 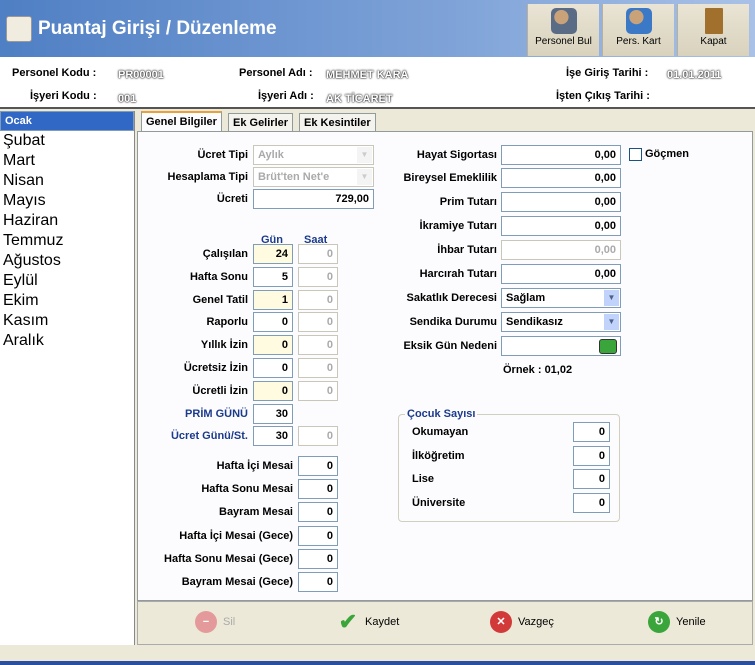 What do you see at coordinates (218, 277) in the screenshot?
I see `day-row-label: Hafta Sonu` at bounding box center [218, 277].